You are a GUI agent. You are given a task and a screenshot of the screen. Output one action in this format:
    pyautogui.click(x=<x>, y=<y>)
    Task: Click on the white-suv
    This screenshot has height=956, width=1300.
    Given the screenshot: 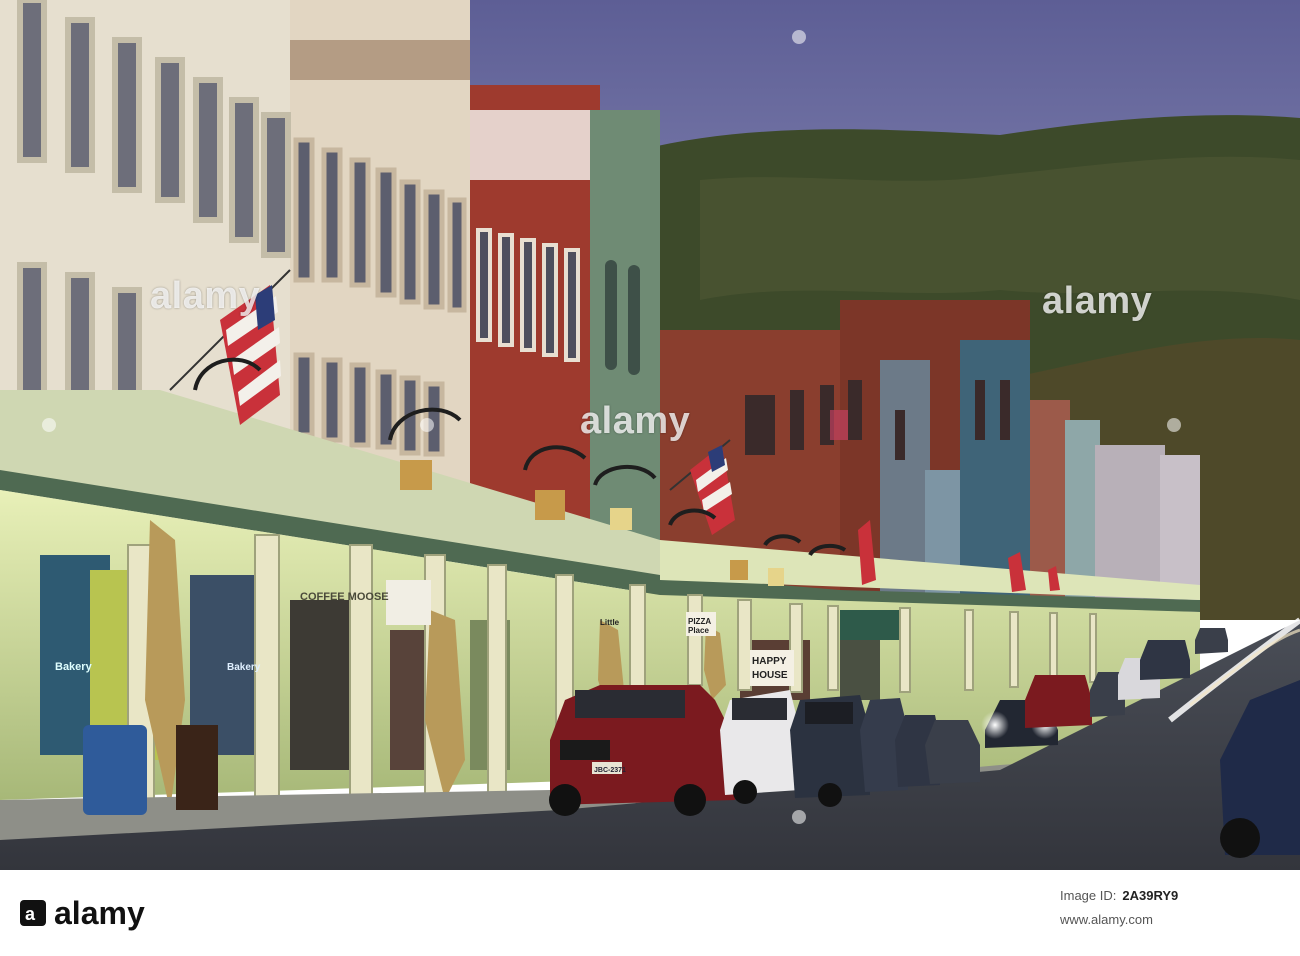 What is the action you would take?
    pyautogui.click(x=760, y=747)
    